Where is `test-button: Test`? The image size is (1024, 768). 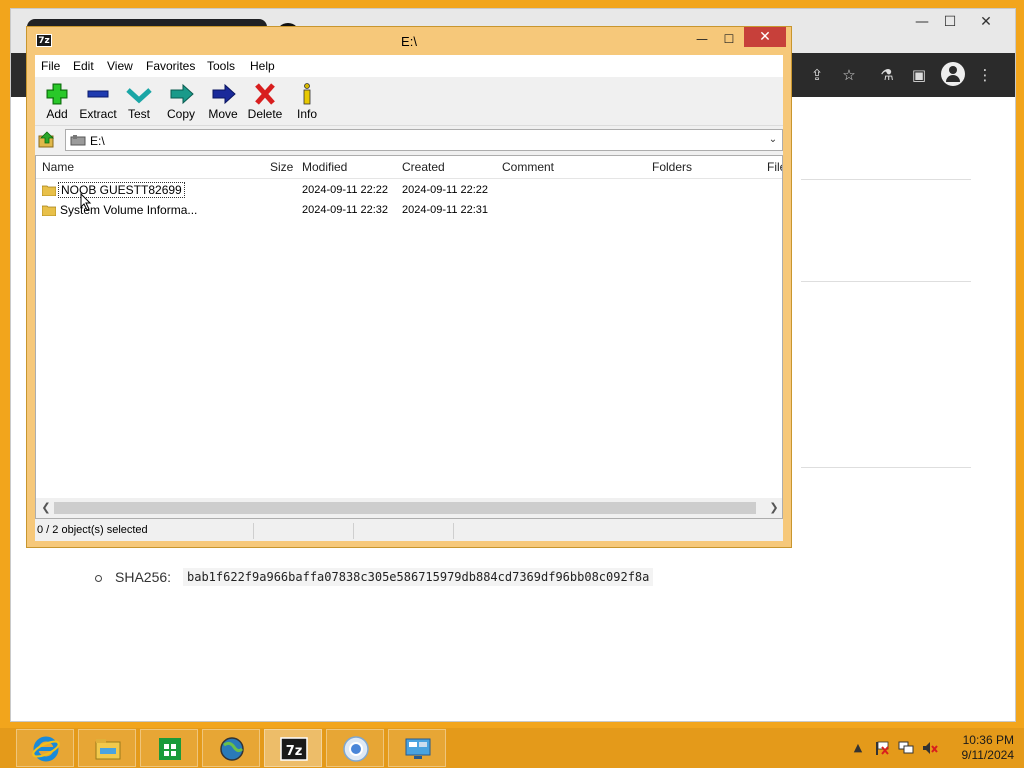
test-button: Test is located at coordinates (139, 101).